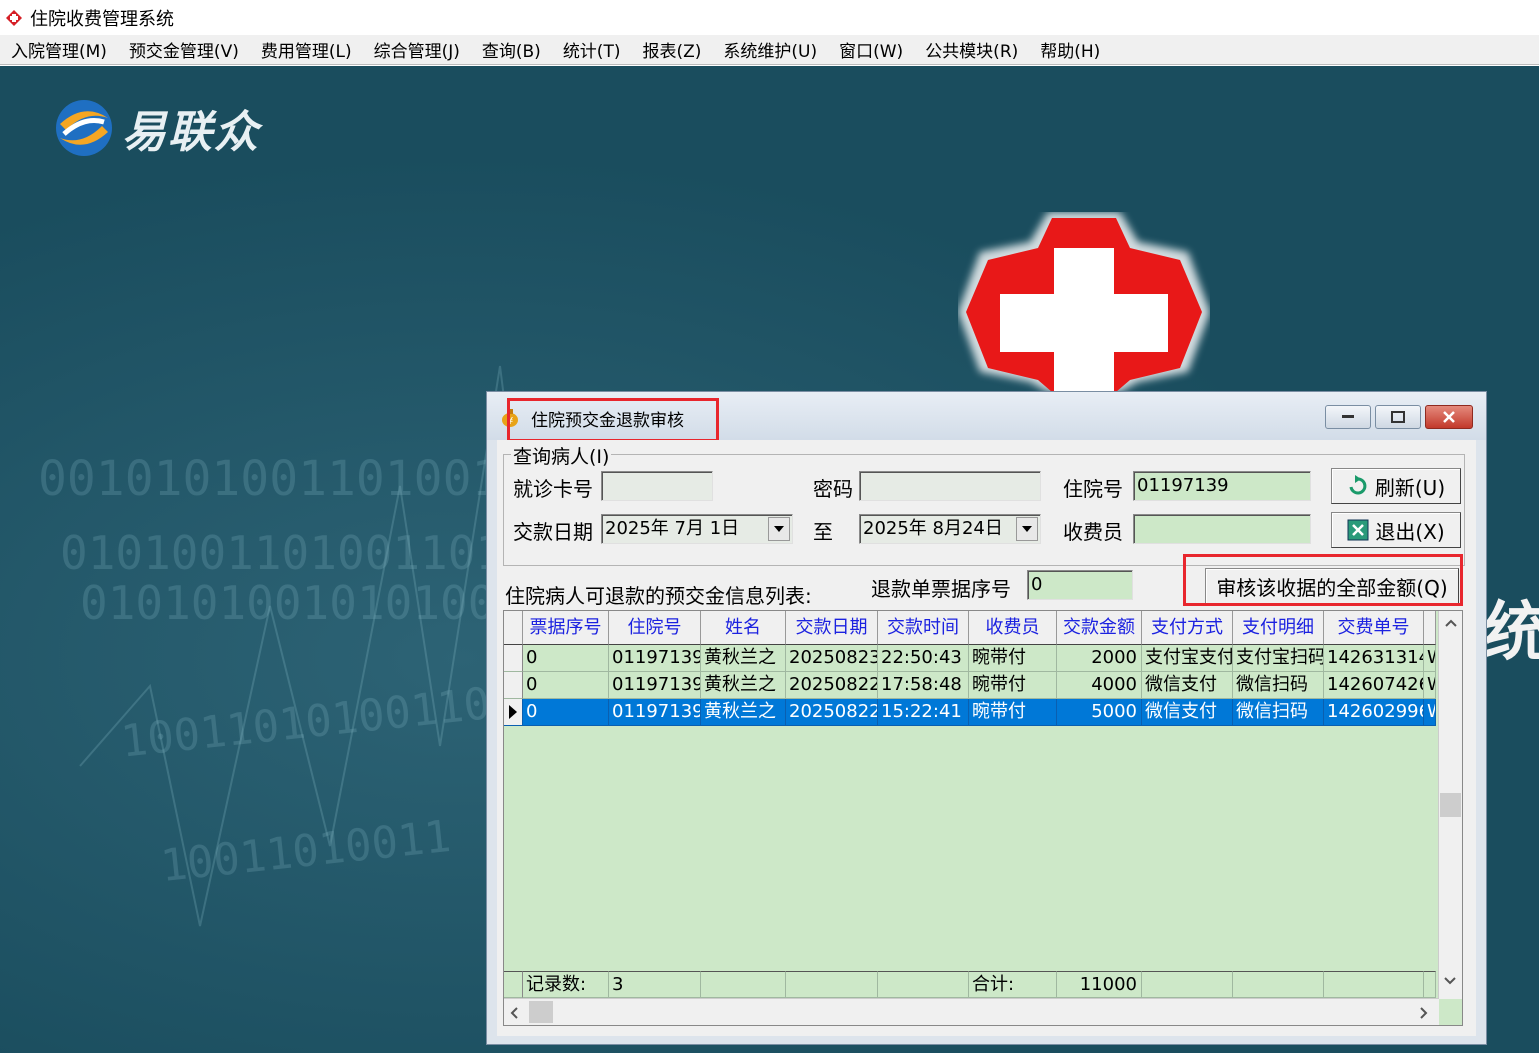 The width and height of the screenshot is (1539, 1053). I want to click on menu-statistics: 统计(T), so click(592, 49).